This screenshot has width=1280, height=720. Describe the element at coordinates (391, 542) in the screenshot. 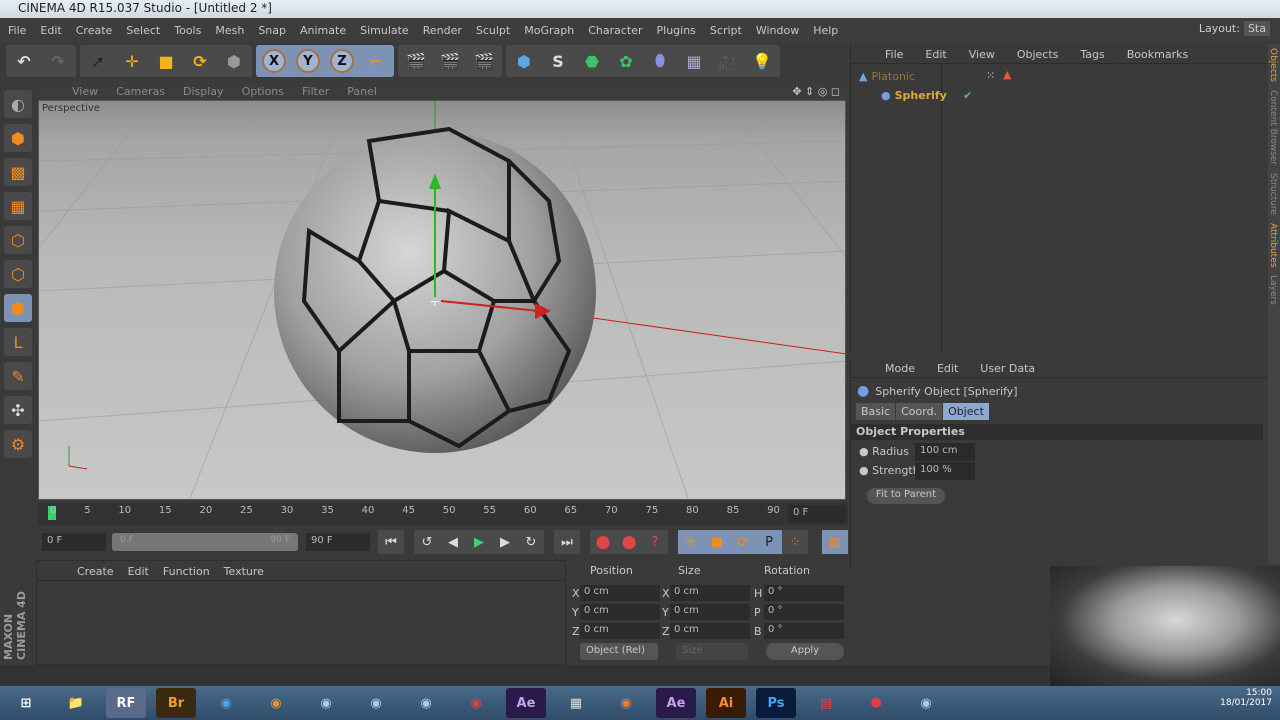

I see `go-to-start-icon: ⏮` at that location.